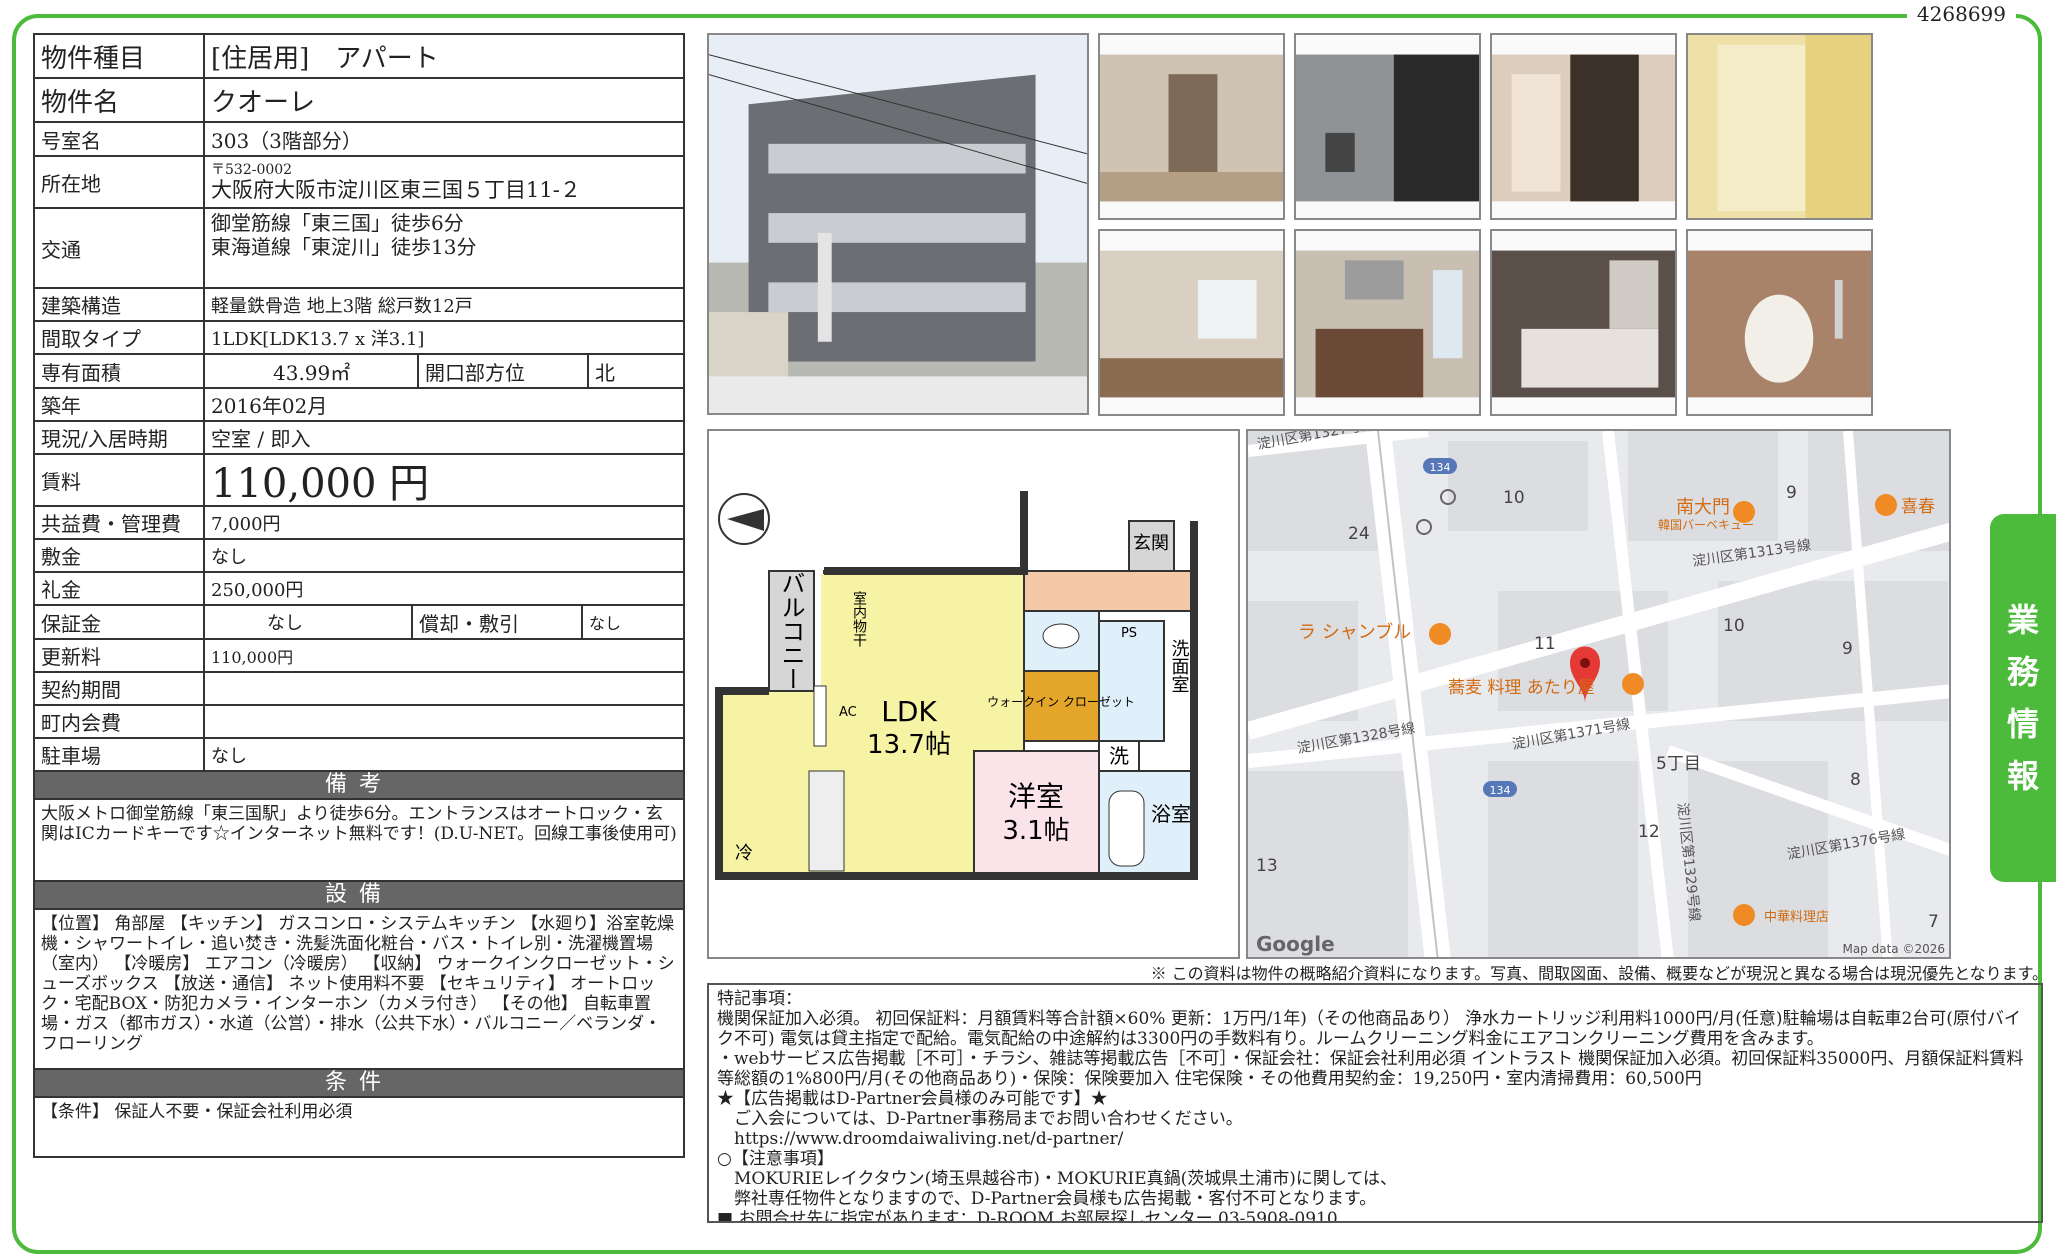 The image size is (2056, 1254). I want to click on map-label-19: 134, so click(1500, 790).